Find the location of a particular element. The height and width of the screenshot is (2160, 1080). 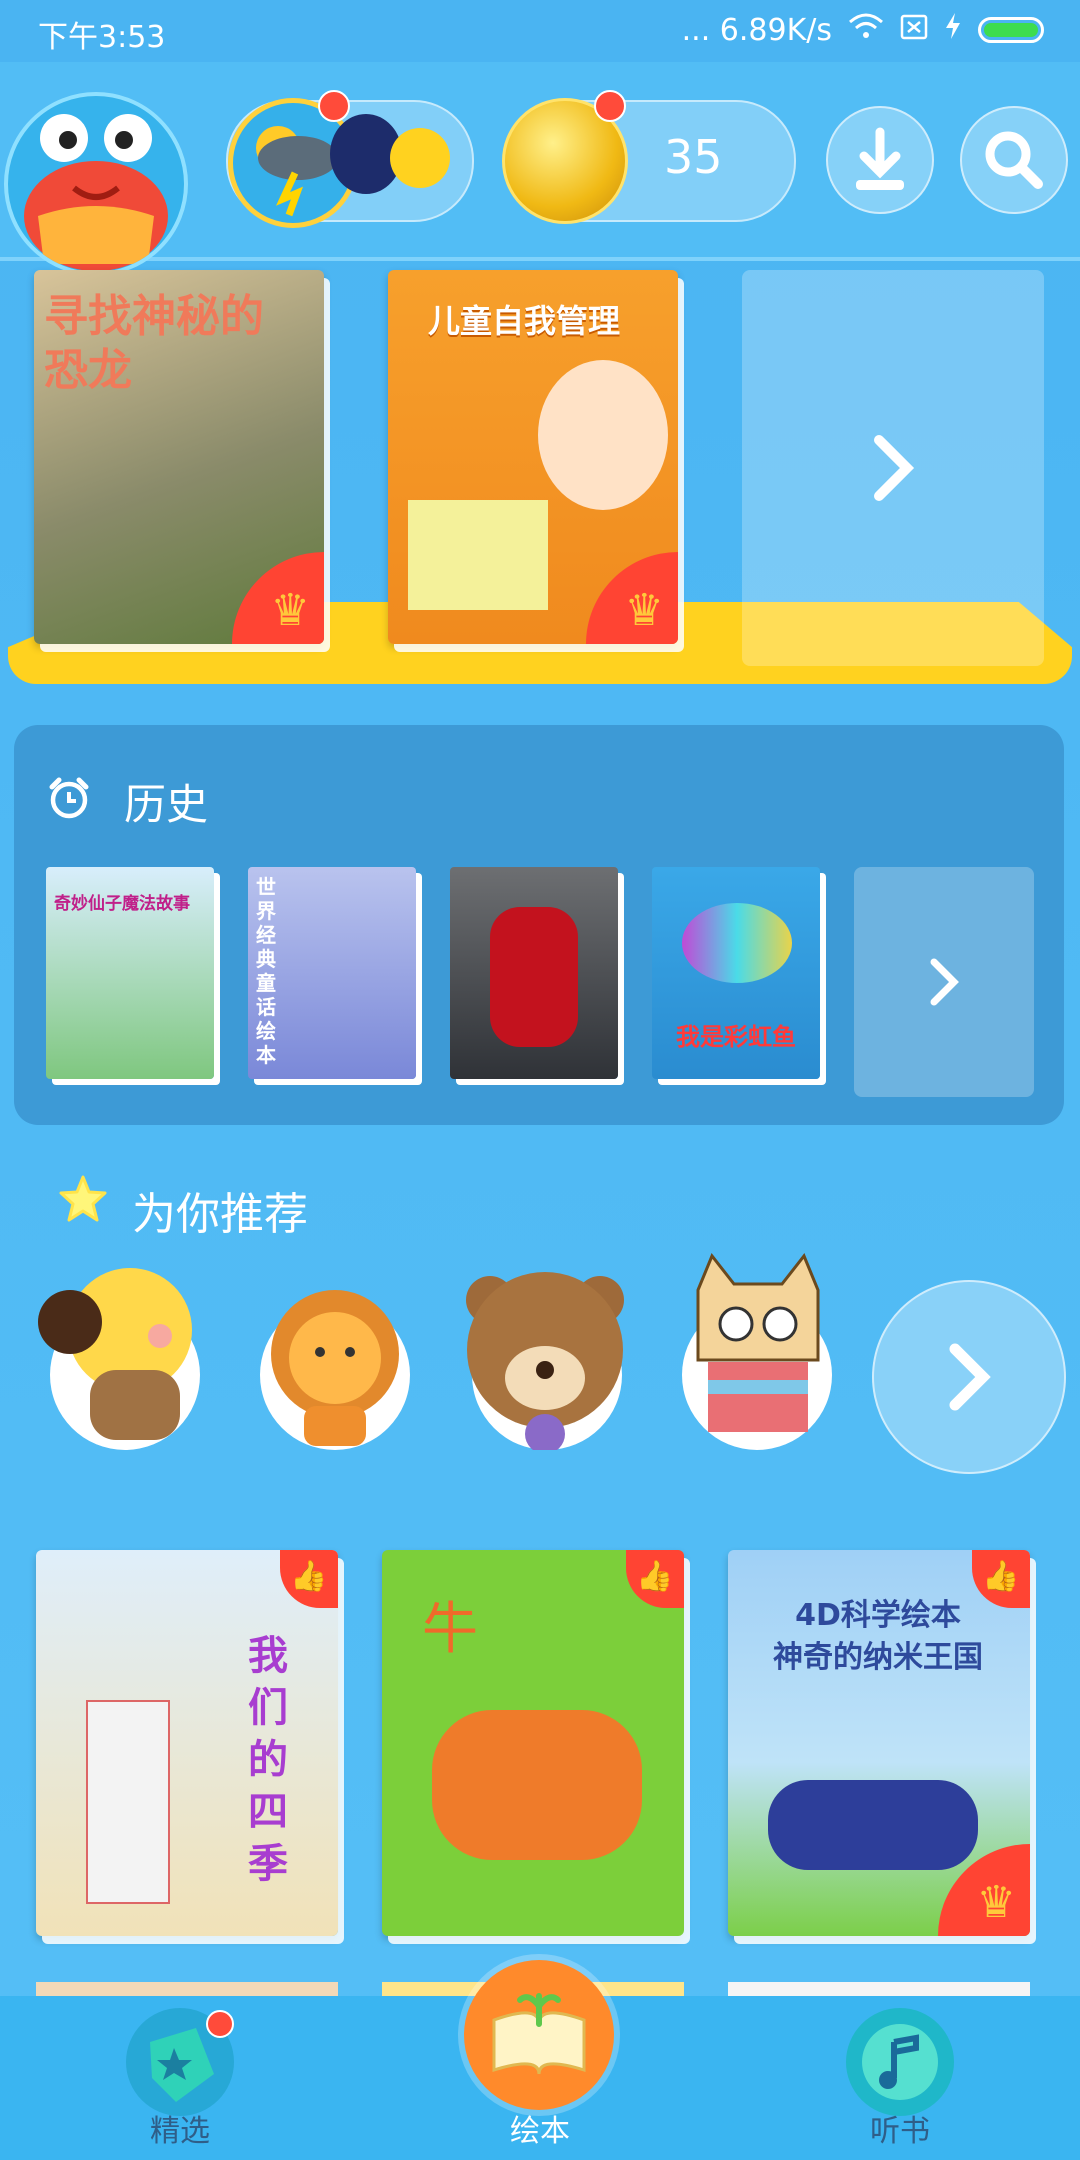

book-title: 牛 is located at coordinates (450, 1629).